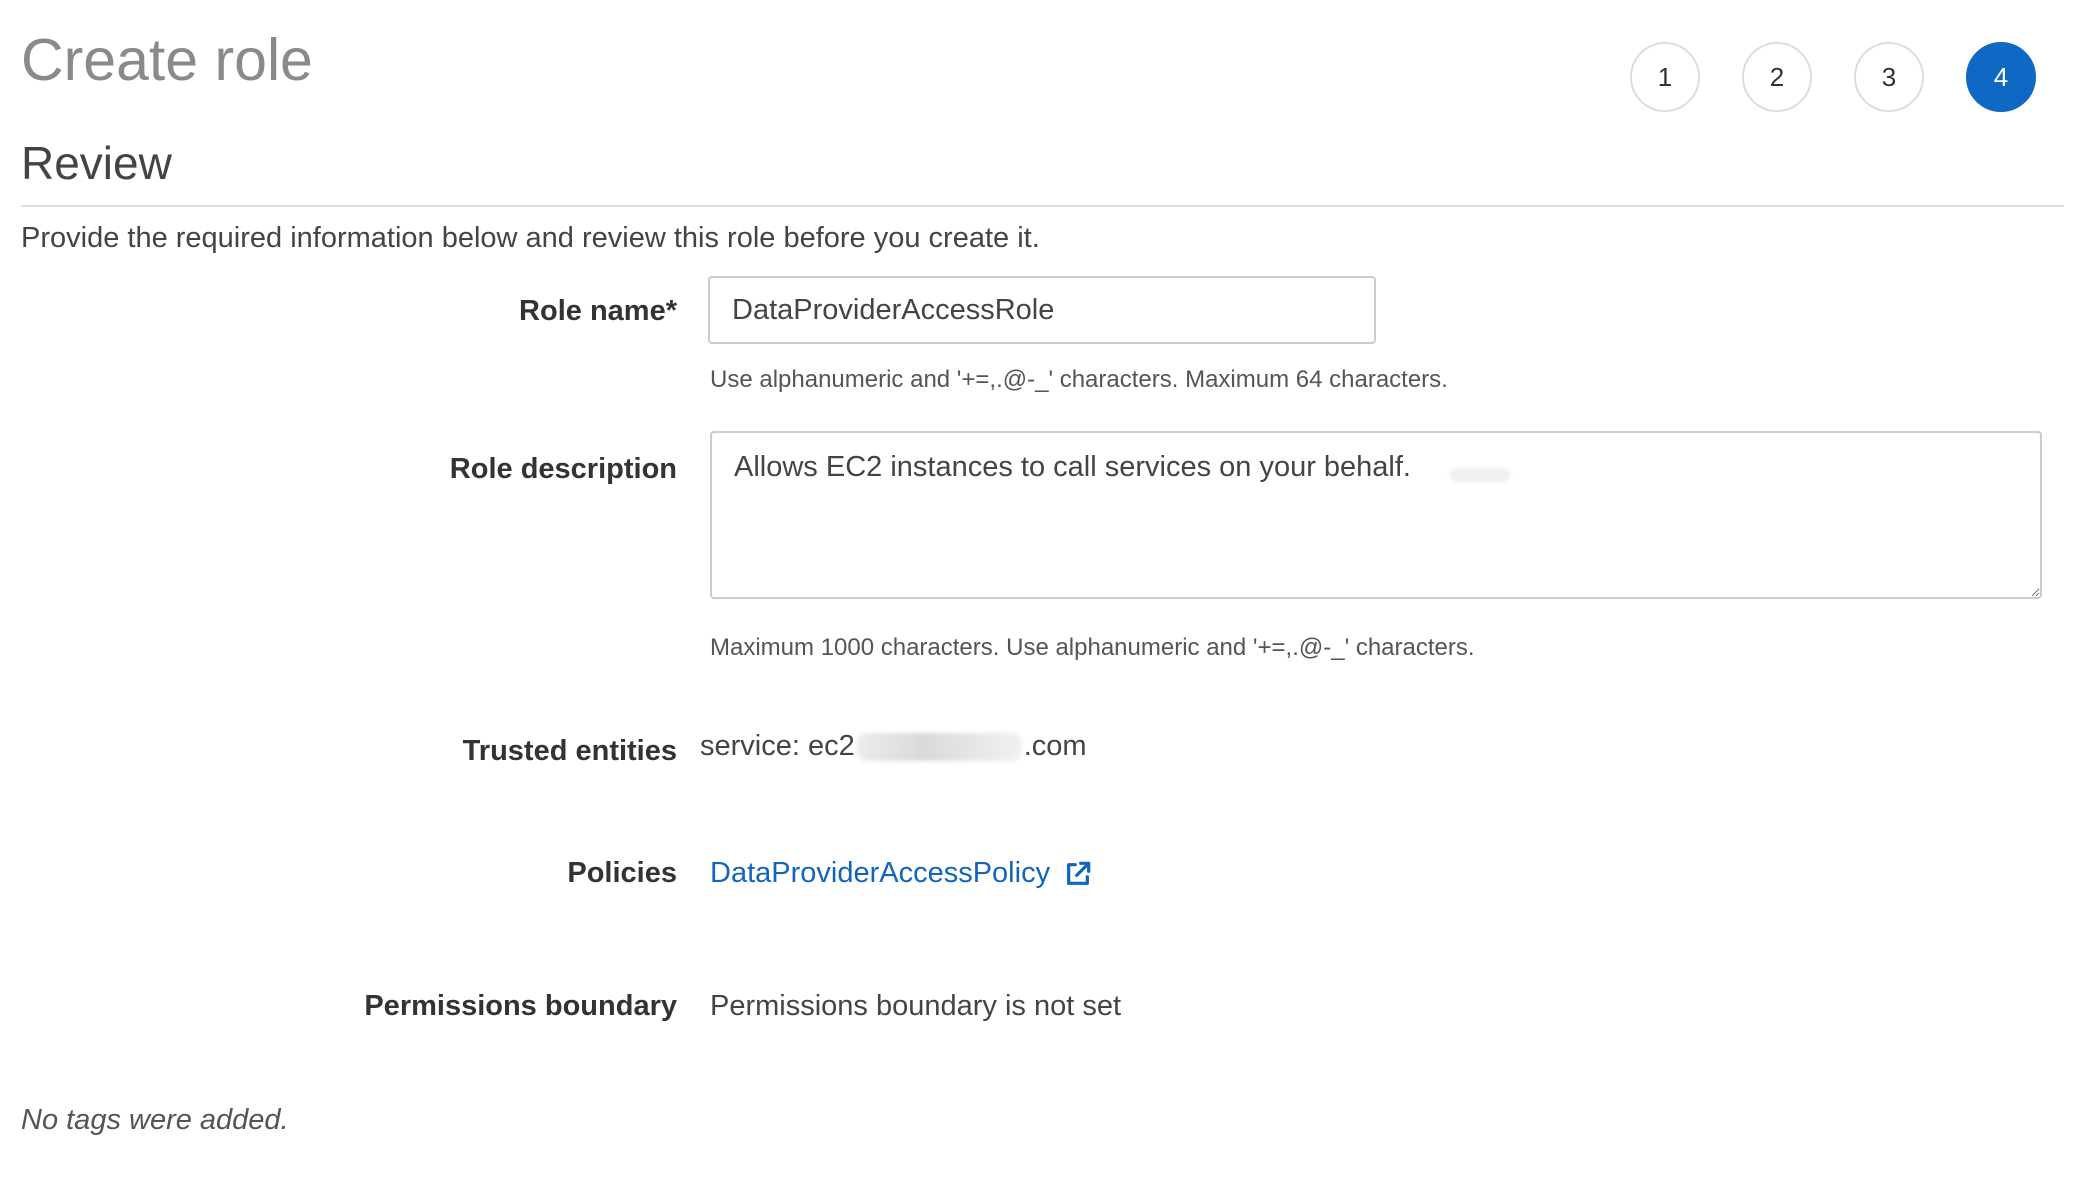  Describe the element at coordinates (1079, 873) in the screenshot. I see `external-link-icon` at that location.